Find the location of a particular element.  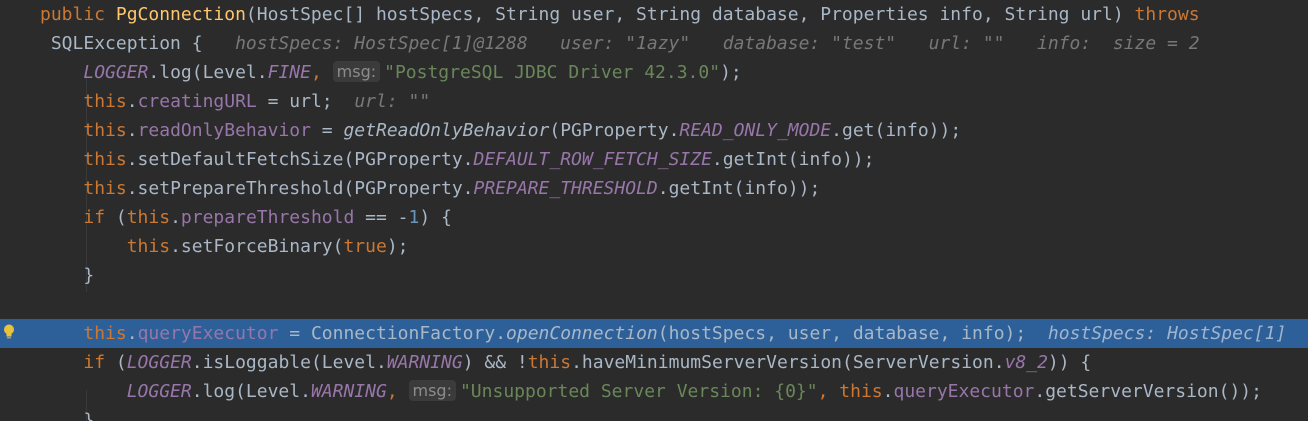

code-token: PgConnection is located at coordinates (180, 14).